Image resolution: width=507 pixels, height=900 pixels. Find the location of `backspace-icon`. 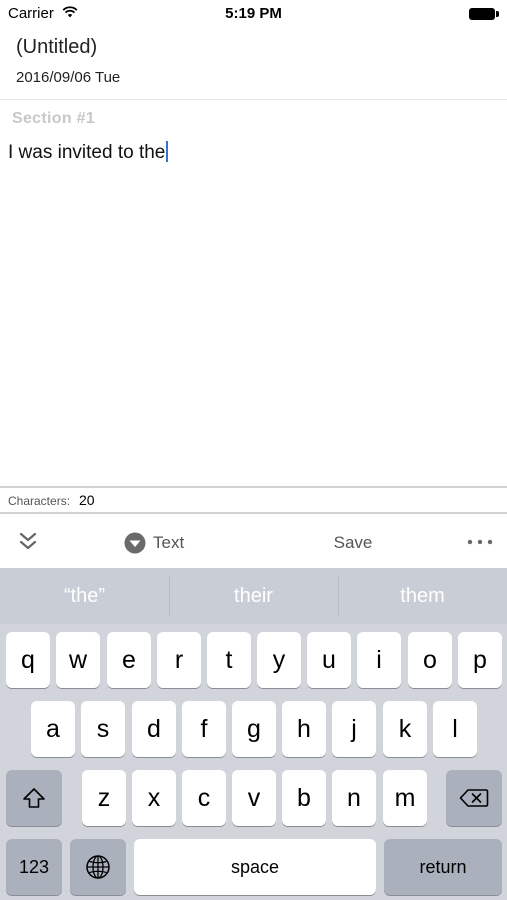

backspace-icon is located at coordinates (474, 798).